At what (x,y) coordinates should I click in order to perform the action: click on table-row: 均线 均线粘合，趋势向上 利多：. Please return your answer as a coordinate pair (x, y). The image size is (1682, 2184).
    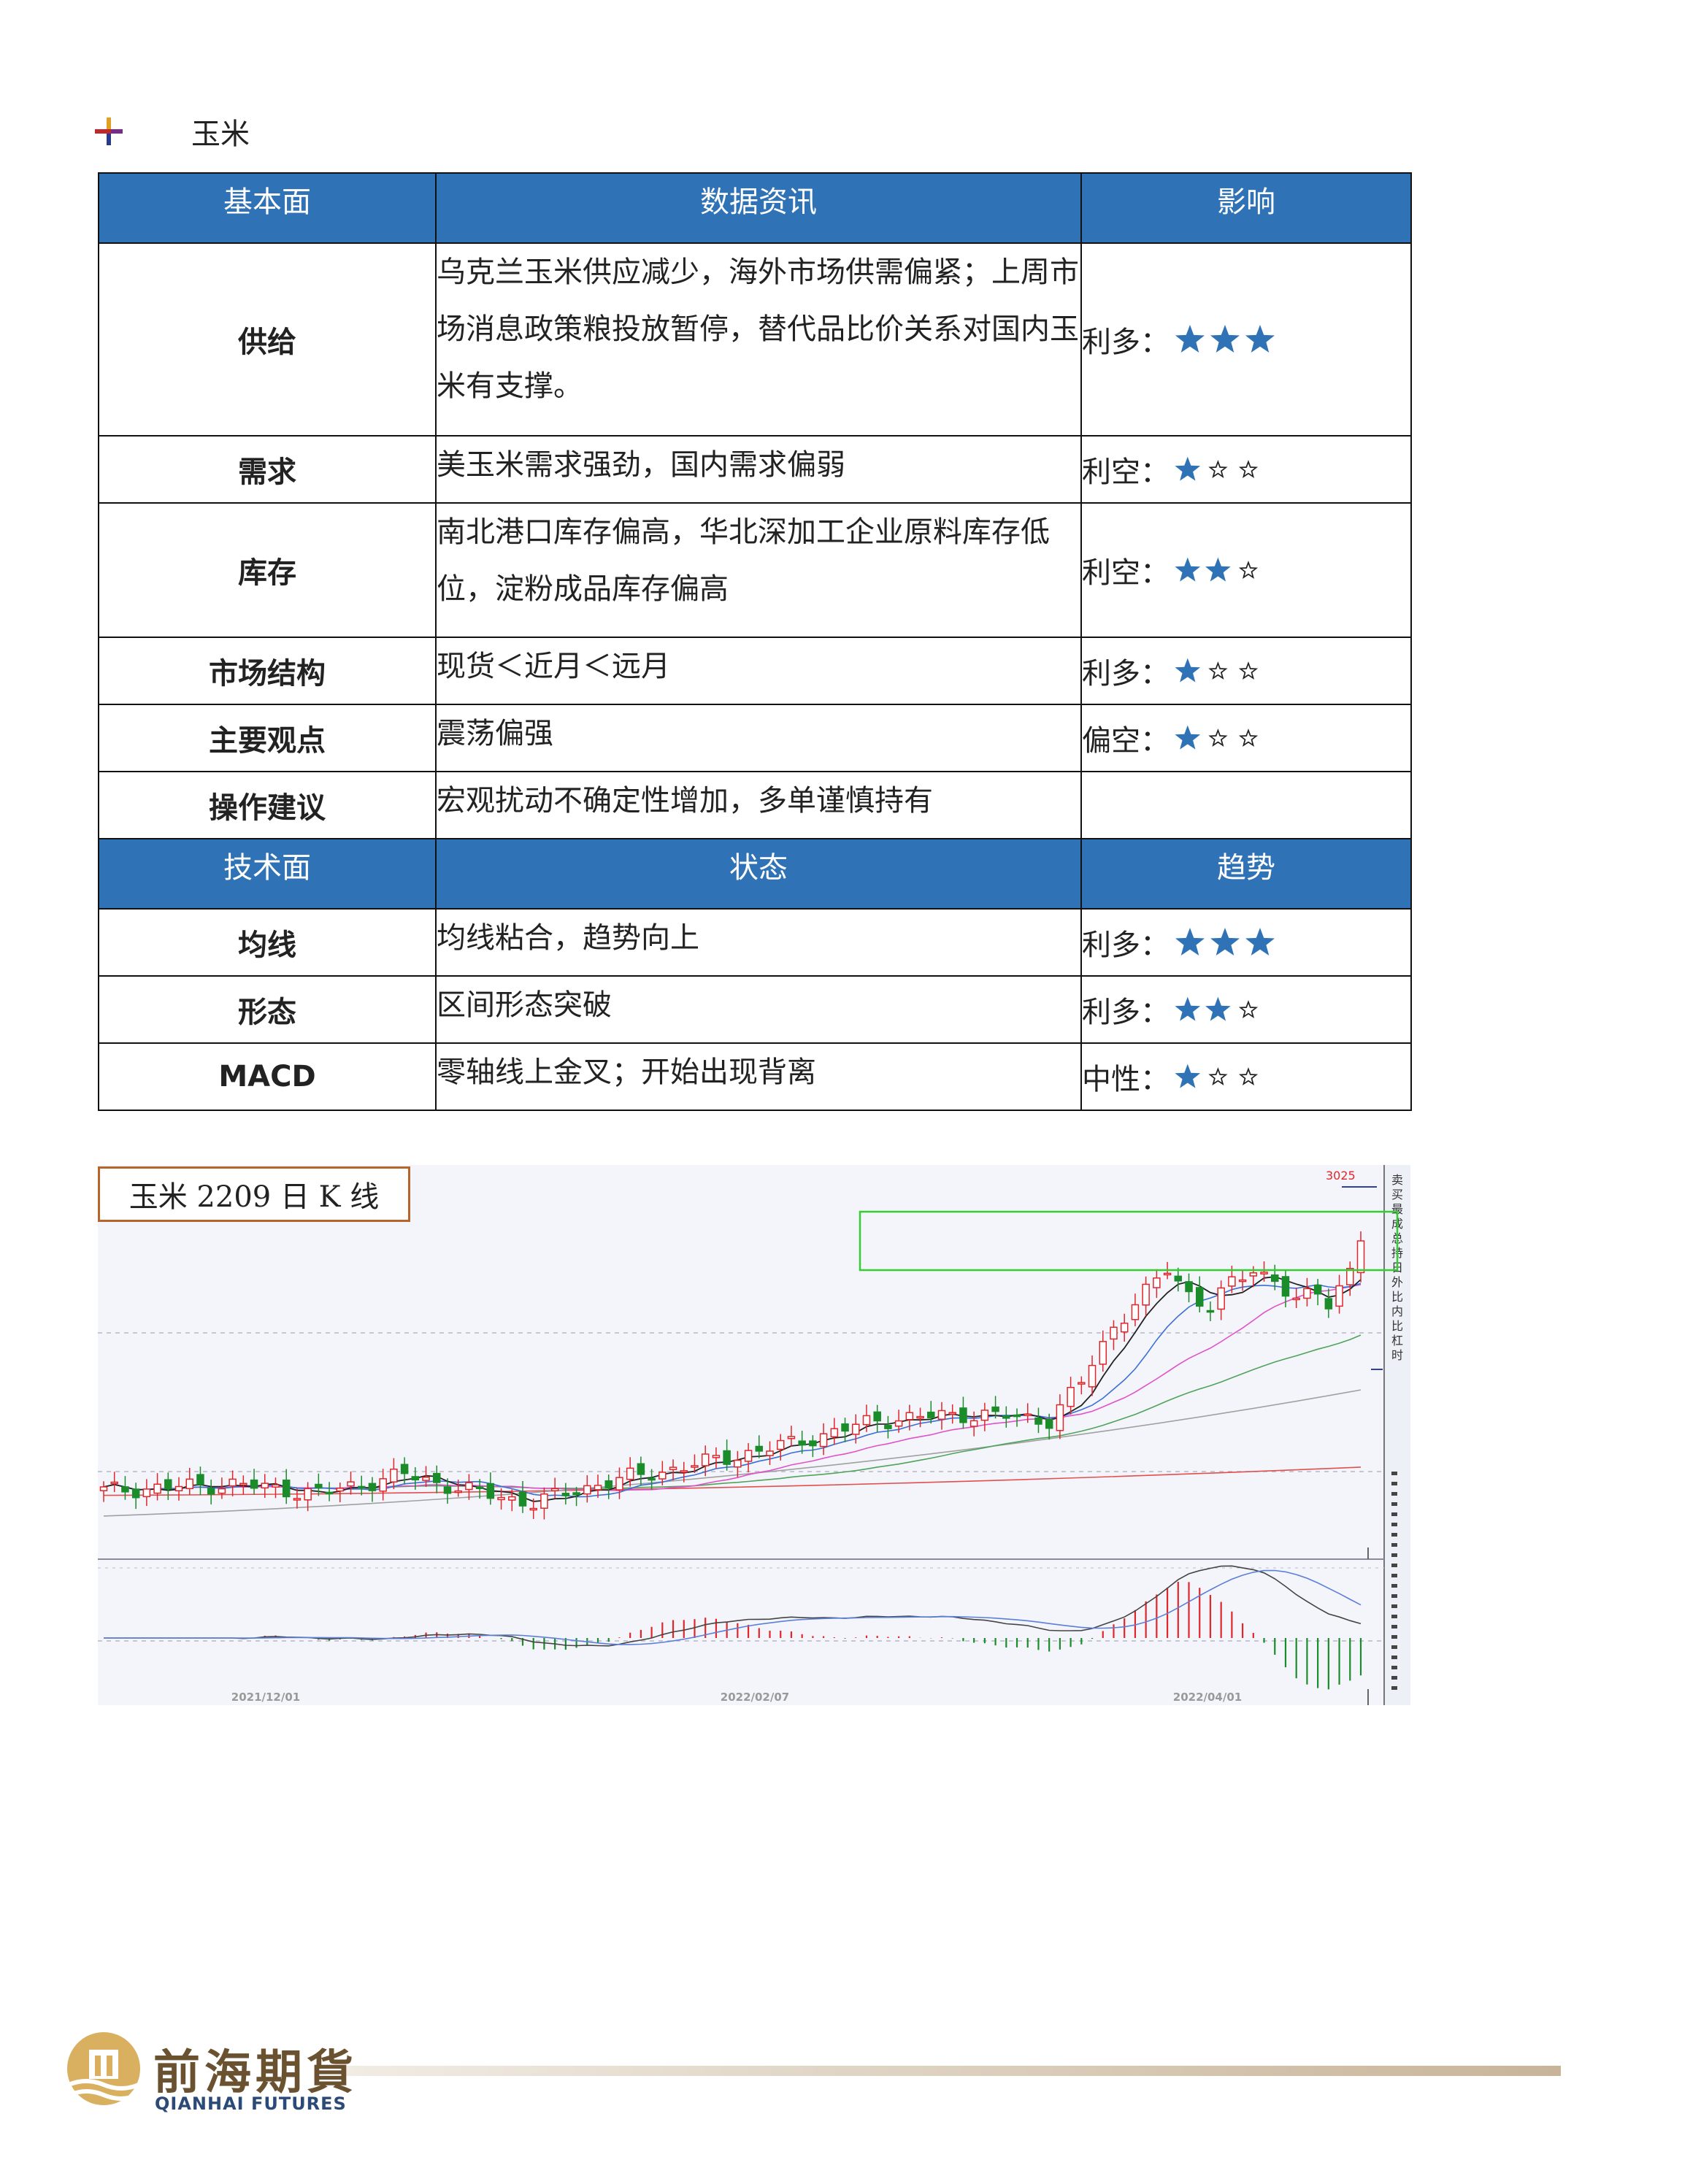
    Looking at the image, I should click on (755, 942).